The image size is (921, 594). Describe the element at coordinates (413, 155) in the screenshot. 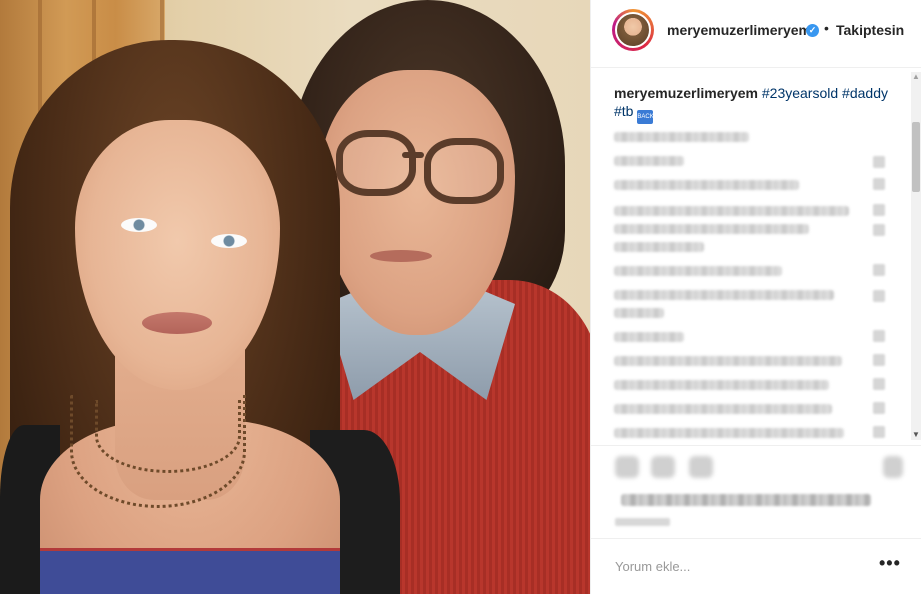

I see `glasses-bridge` at that location.